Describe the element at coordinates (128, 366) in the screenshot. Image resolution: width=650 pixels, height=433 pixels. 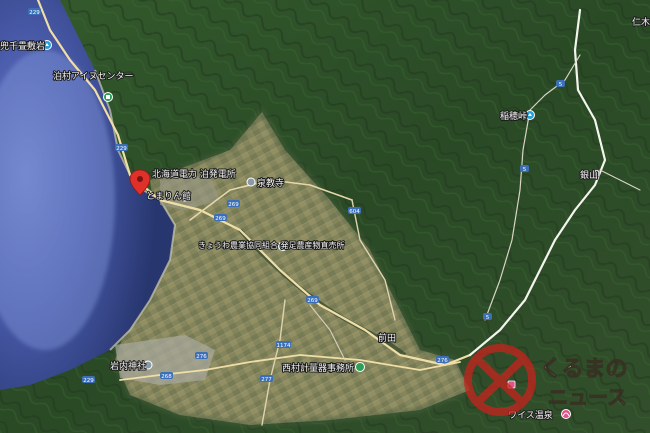
I see `label-iwanai-jinja: 岩内神社` at that location.